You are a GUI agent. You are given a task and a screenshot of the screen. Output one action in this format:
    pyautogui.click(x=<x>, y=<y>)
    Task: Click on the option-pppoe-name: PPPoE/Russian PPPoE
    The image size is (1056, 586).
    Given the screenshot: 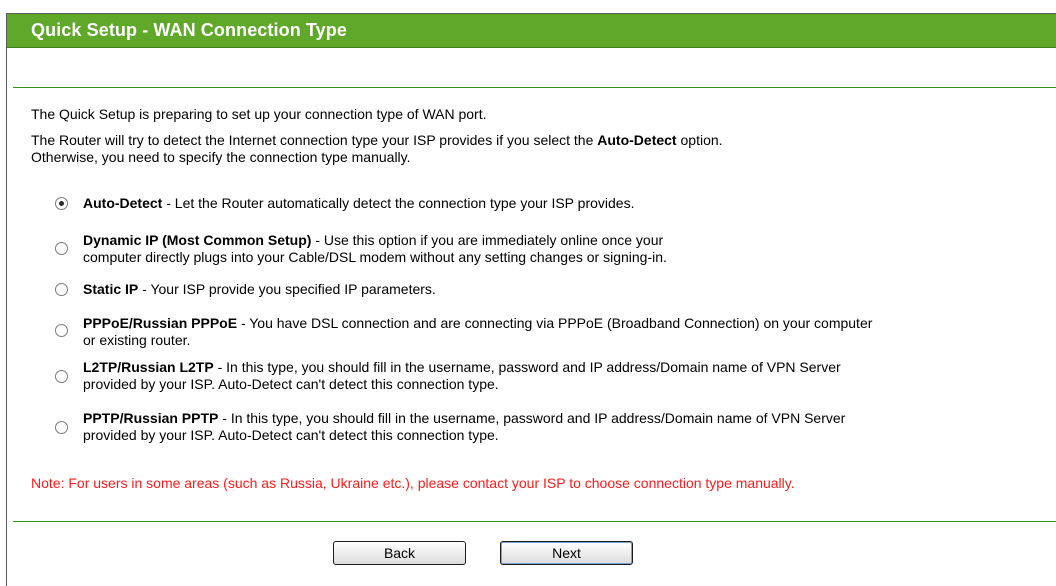 What is the action you would take?
    pyautogui.click(x=160, y=323)
    